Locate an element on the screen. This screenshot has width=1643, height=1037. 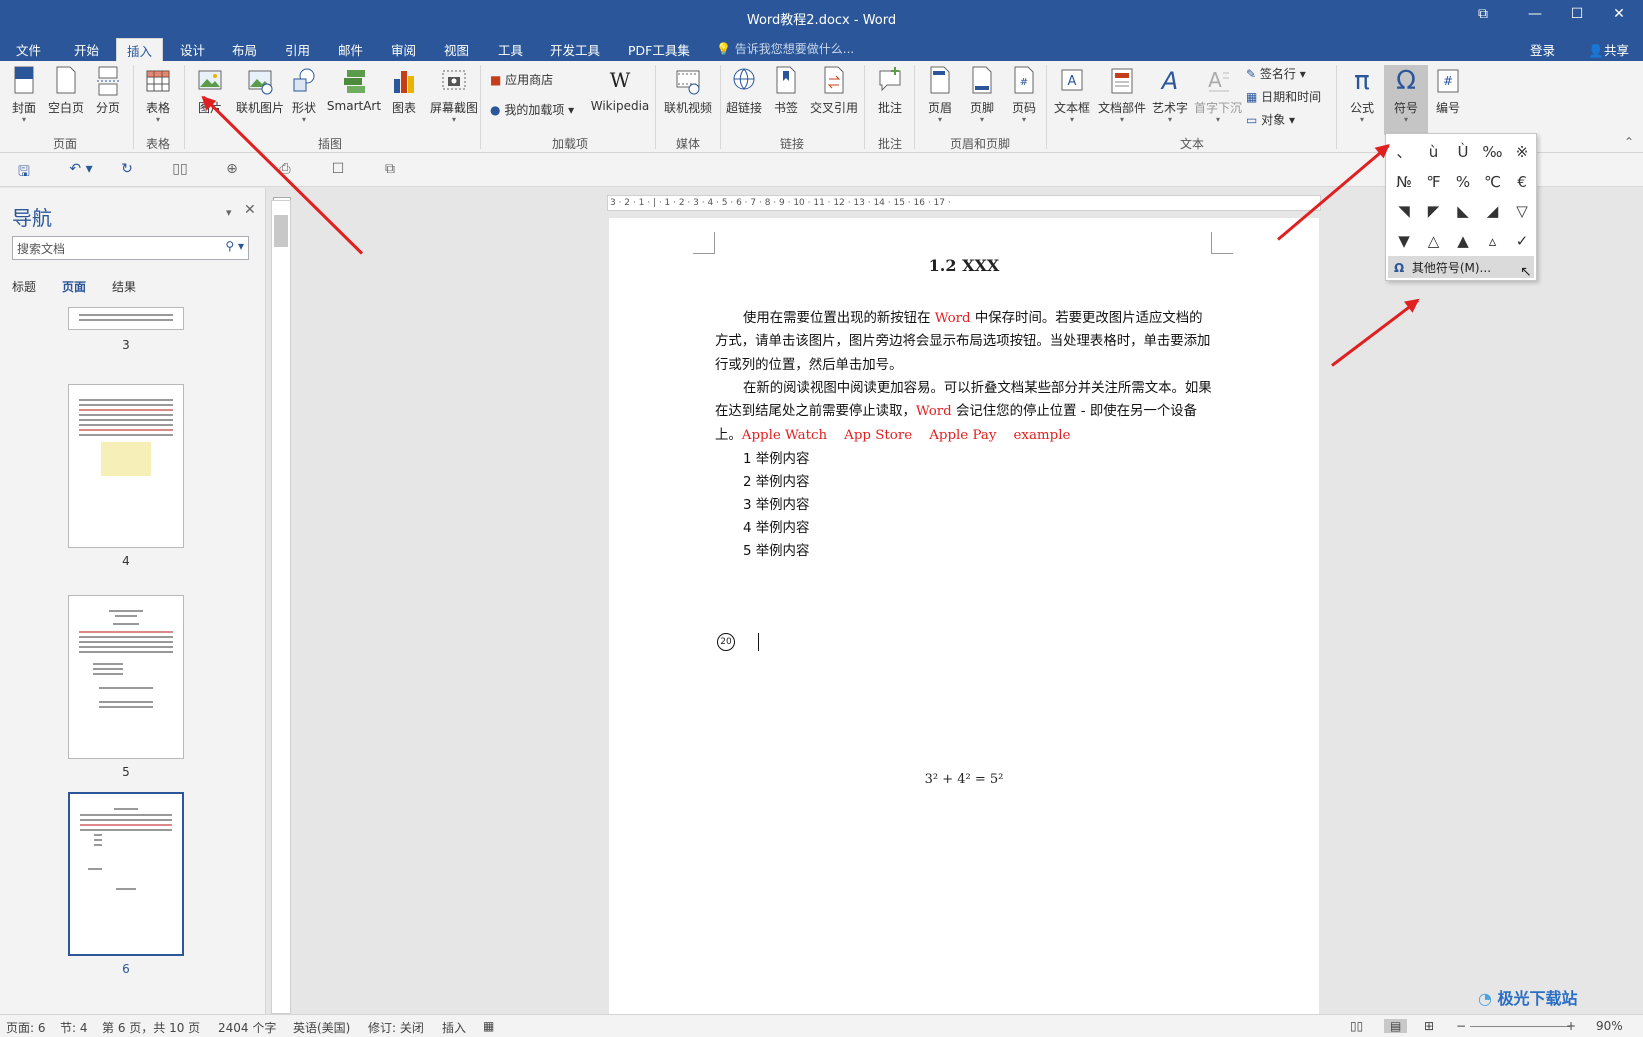
nav-tab-results: 结果 is located at coordinates (124, 286).